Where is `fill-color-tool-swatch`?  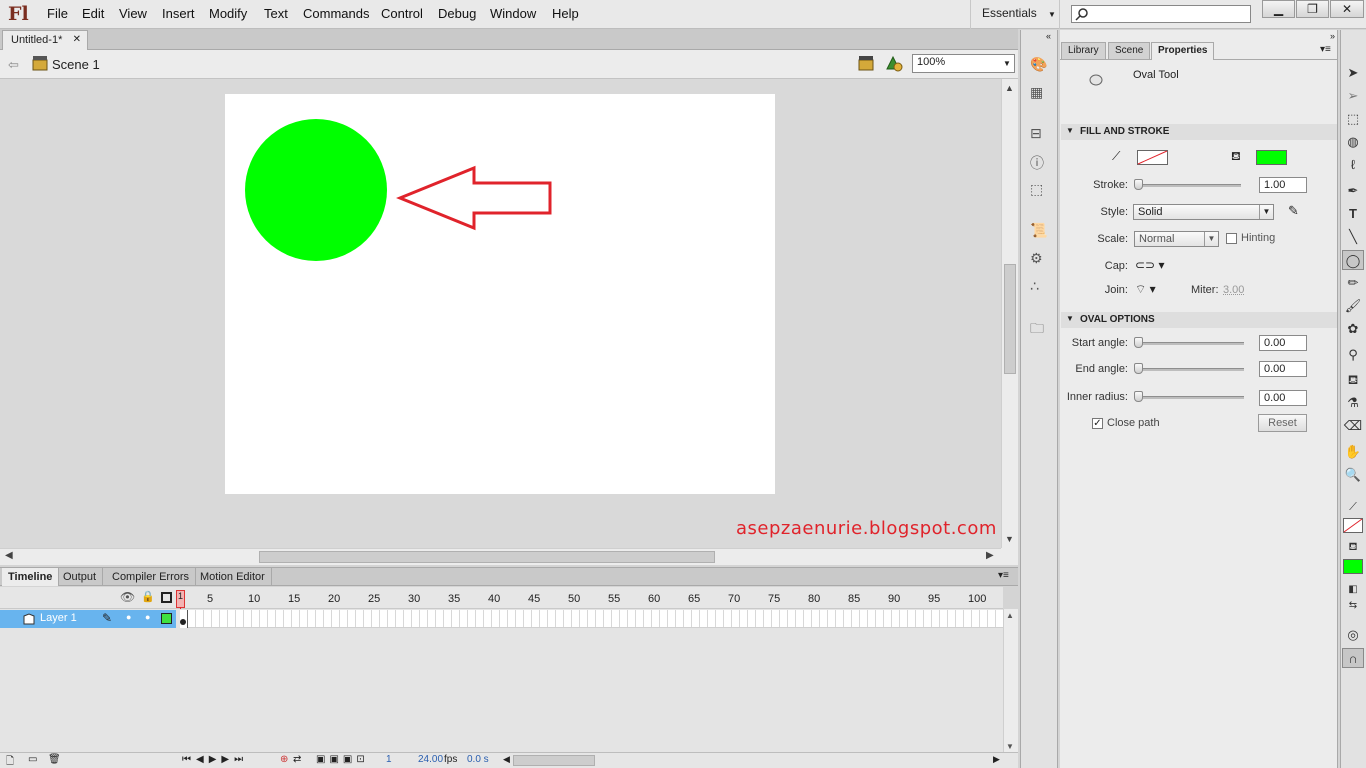
fill-color-tool-swatch is located at coordinates (1353, 566).